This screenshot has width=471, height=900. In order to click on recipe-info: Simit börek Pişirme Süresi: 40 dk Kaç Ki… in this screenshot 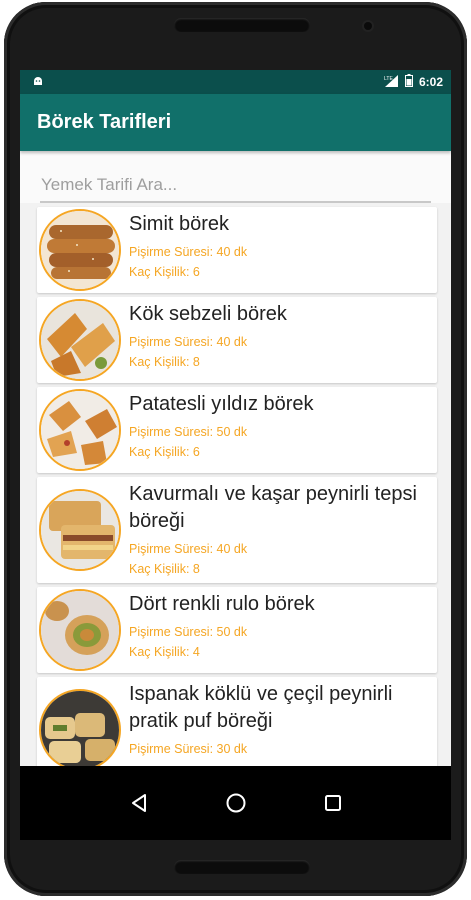, I will do `click(283, 250)`.